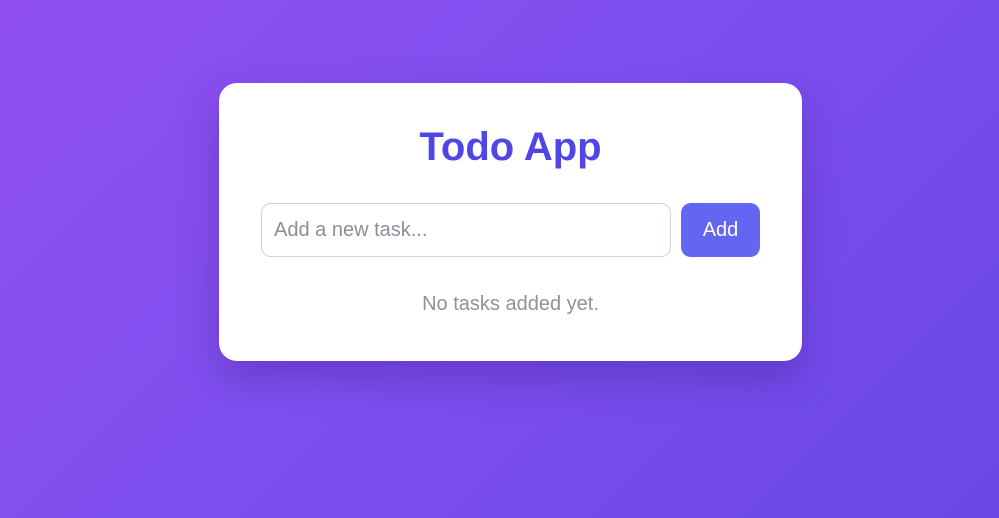 This screenshot has height=518, width=999. What do you see at coordinates (466, 230) in the screenshot?
I see `new-task-input` at bounding box center [466, 230].